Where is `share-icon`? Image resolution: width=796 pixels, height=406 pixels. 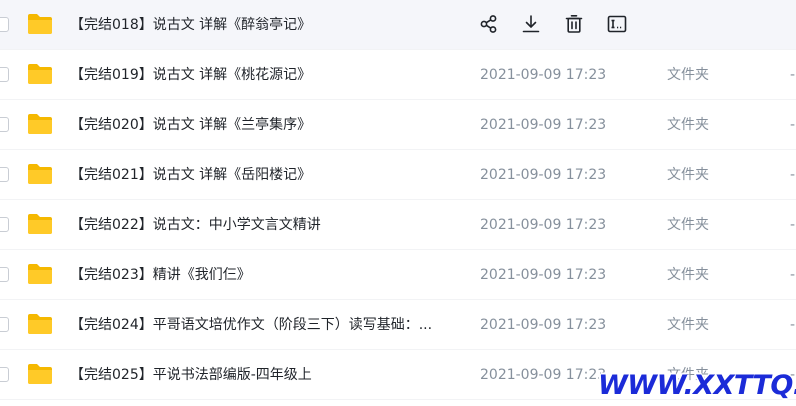
share-icon is located at coordinates (489, 24).